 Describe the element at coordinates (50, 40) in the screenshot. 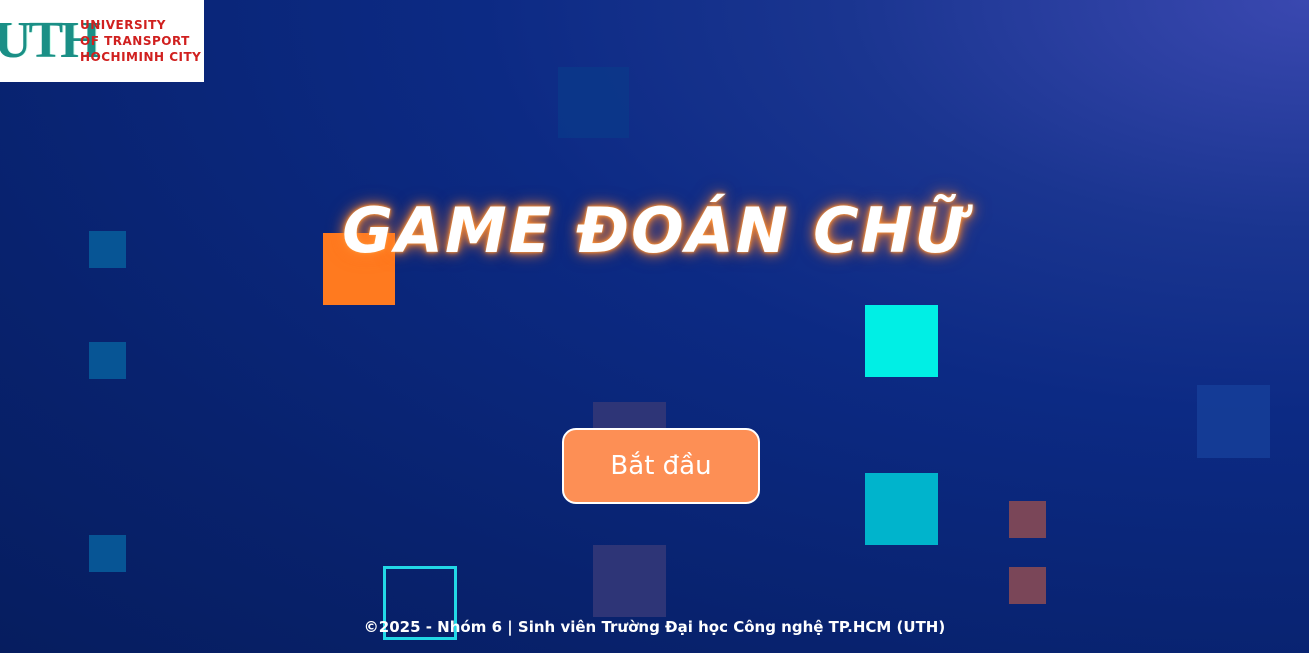

I see `uth-logo-mark: UTH` at that location.